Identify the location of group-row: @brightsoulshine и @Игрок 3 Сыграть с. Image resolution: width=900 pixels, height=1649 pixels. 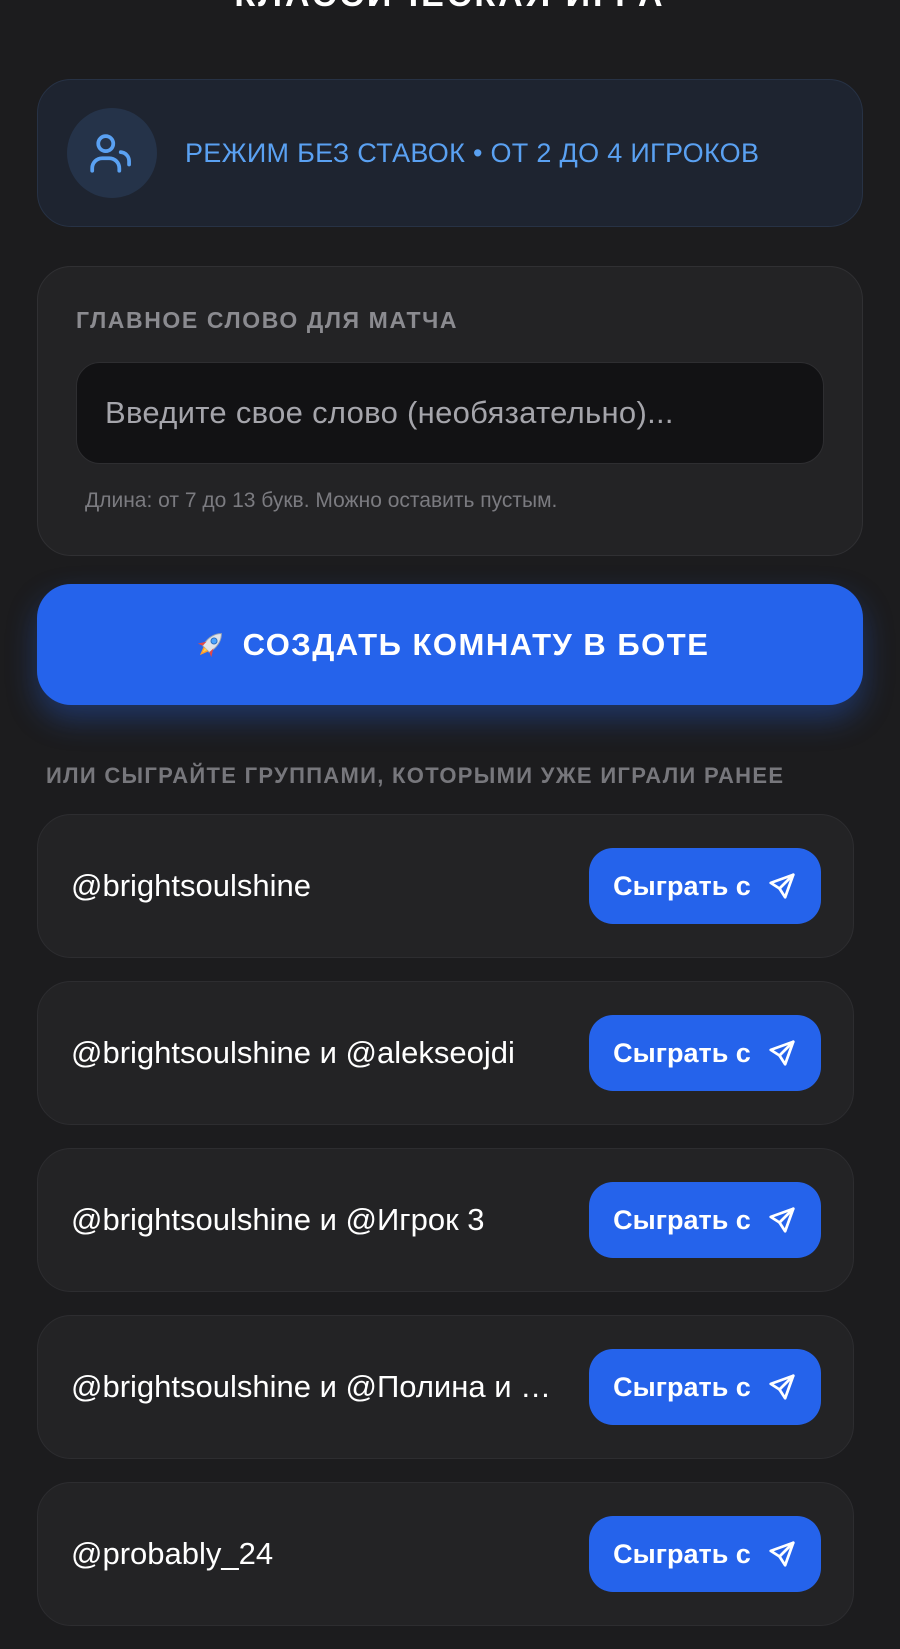
(445, 1220).